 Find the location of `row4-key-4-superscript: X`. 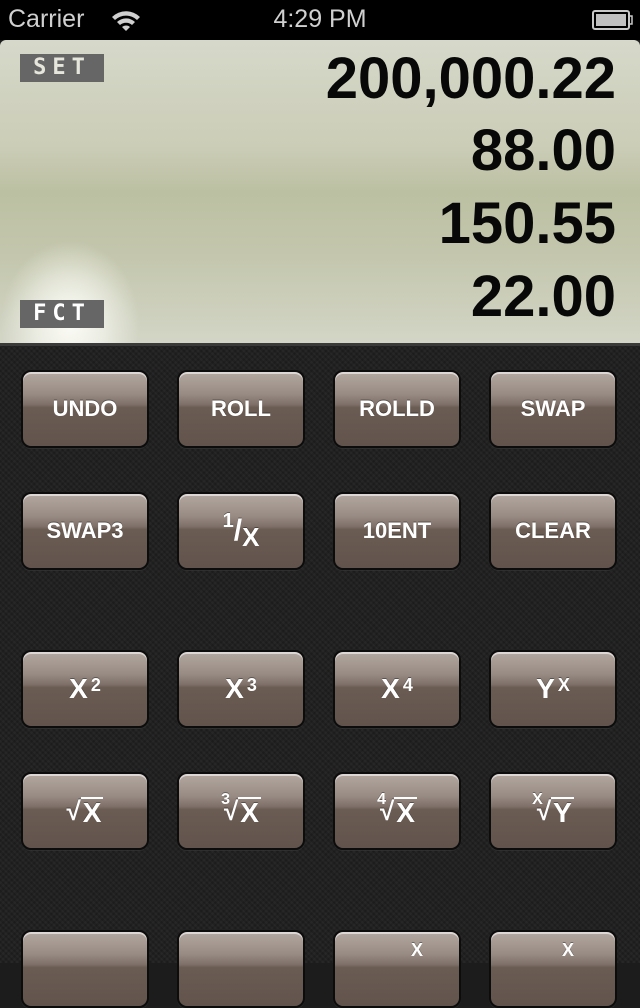

row4-key-4-superscript: X is located at coordinates (567, 950).